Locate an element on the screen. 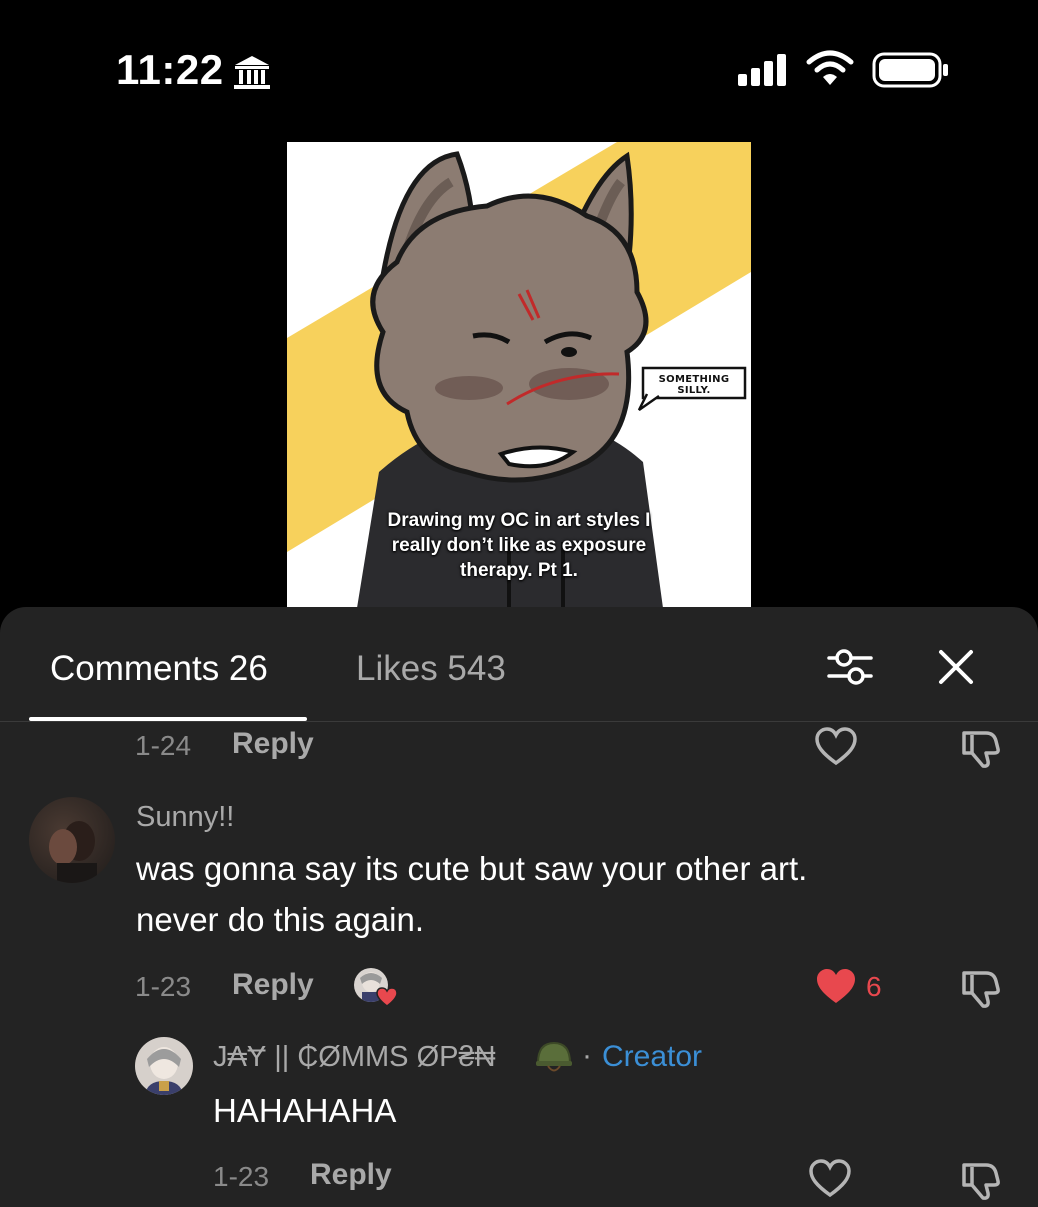 The height and width of the screenshot is (1207, 1038). reply-date: 1-23 is located at coordinates (241, 1176).